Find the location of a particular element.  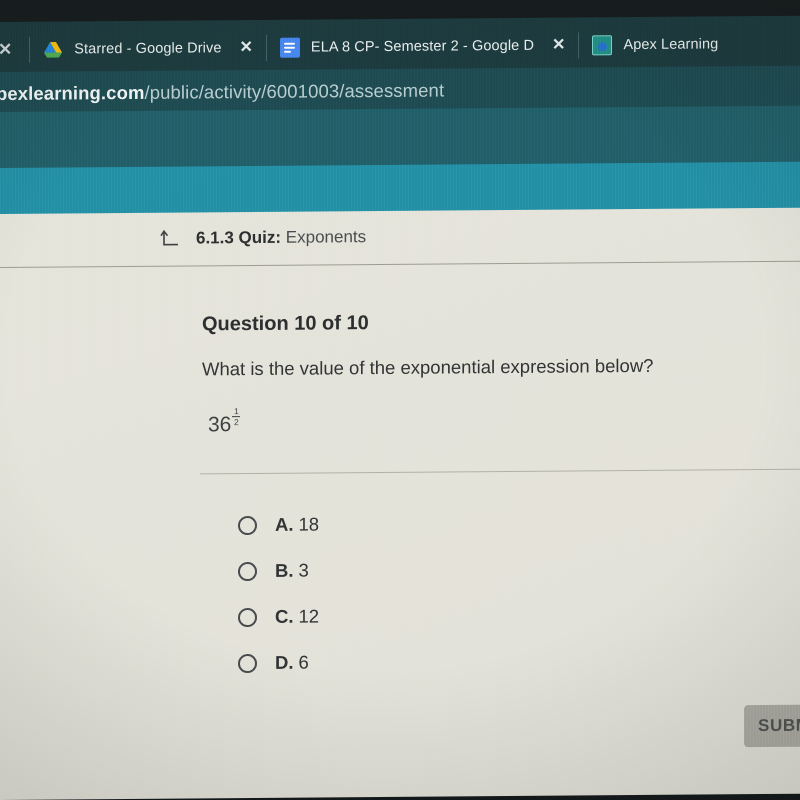

answer-value: 18 is located at coordinates (309, 524).